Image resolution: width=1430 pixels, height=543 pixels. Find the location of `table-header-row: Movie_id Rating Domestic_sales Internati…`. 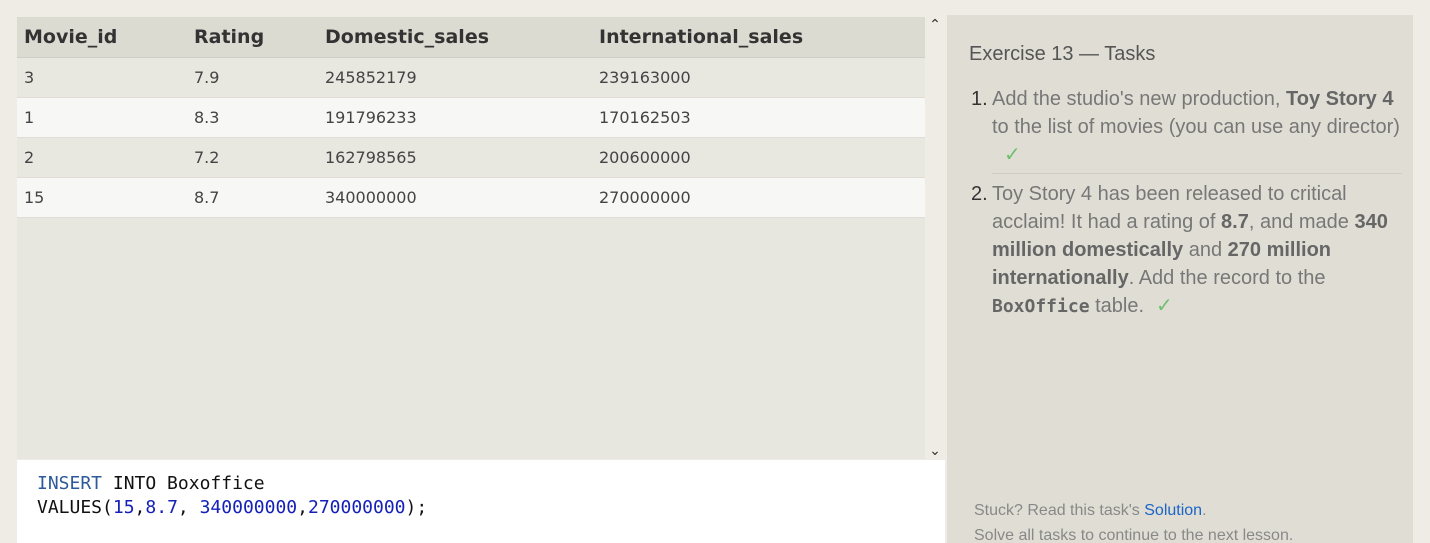

table-header-row: Movie_id Rating Domestic_sales Internati… is located at coordinates (471, 37).